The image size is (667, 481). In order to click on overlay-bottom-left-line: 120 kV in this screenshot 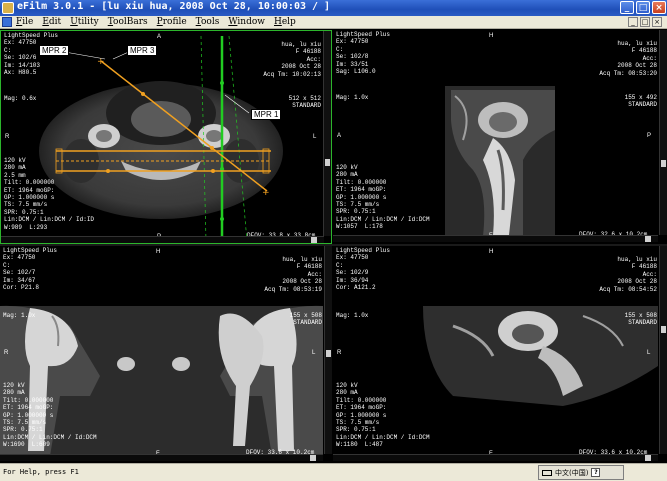, I will do `click(14, 385)`.